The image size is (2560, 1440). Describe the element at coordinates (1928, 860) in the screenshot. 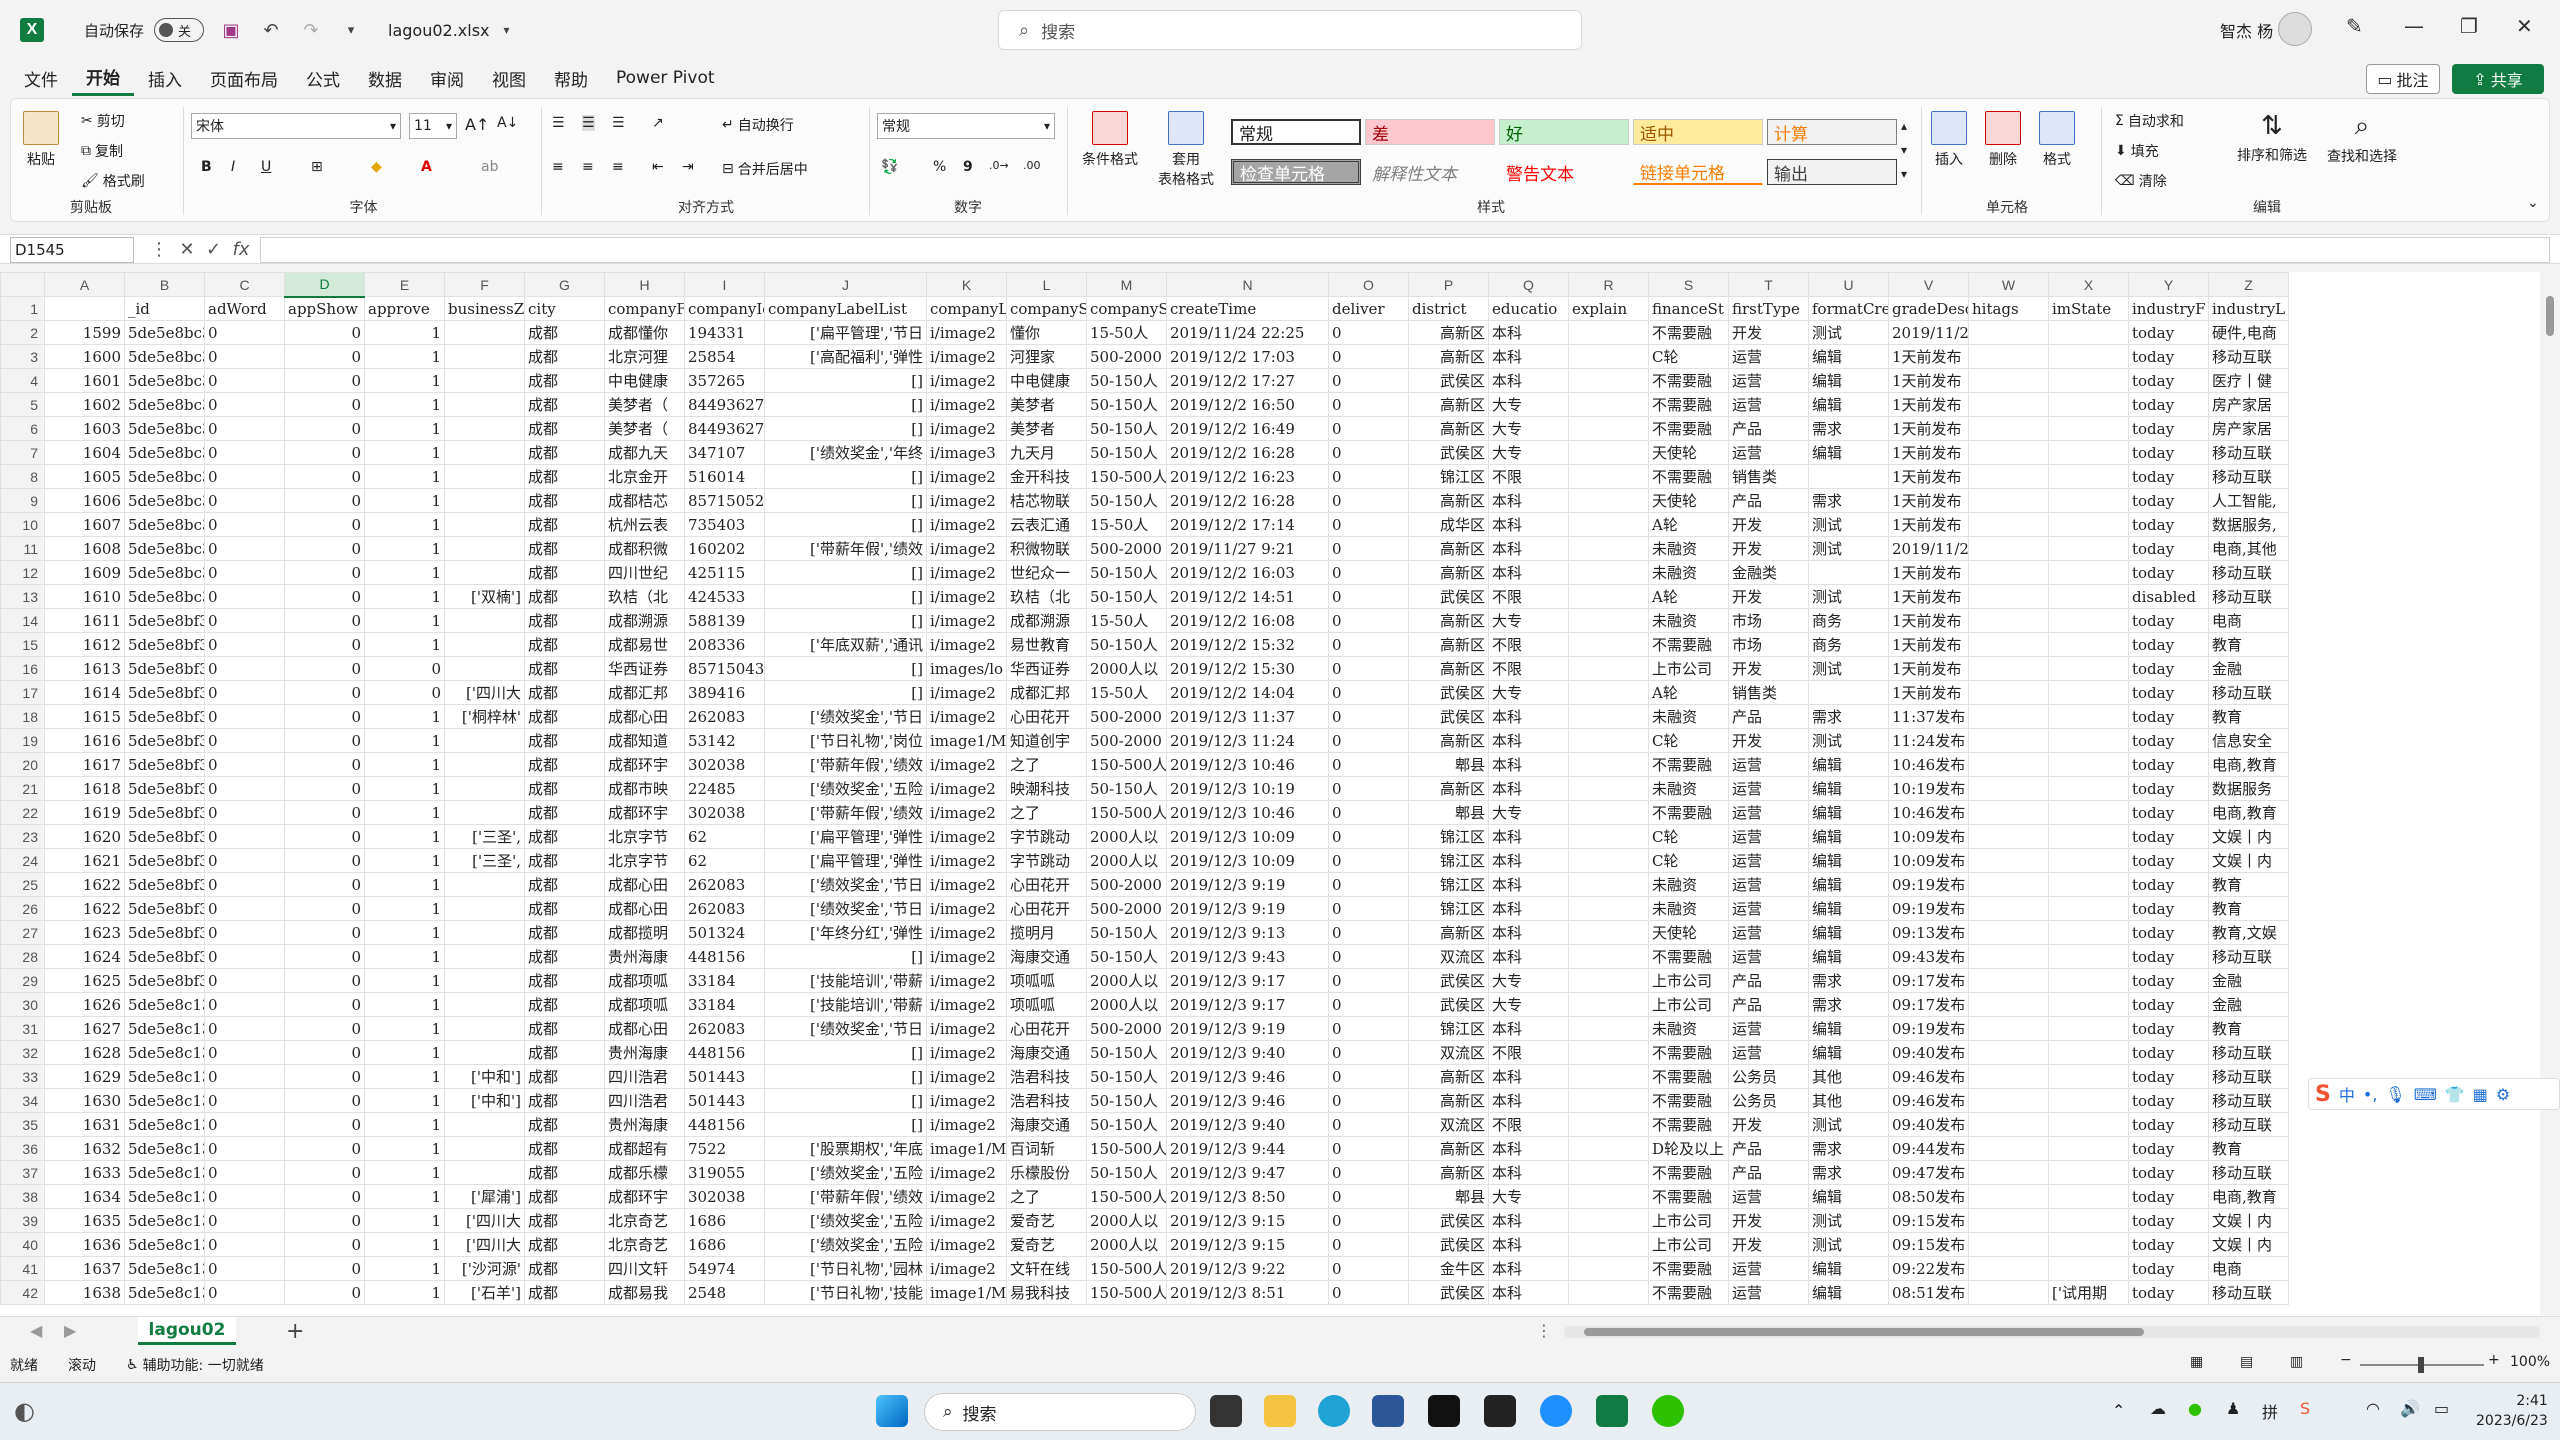

I see `cell: 10:09发布` at that location.